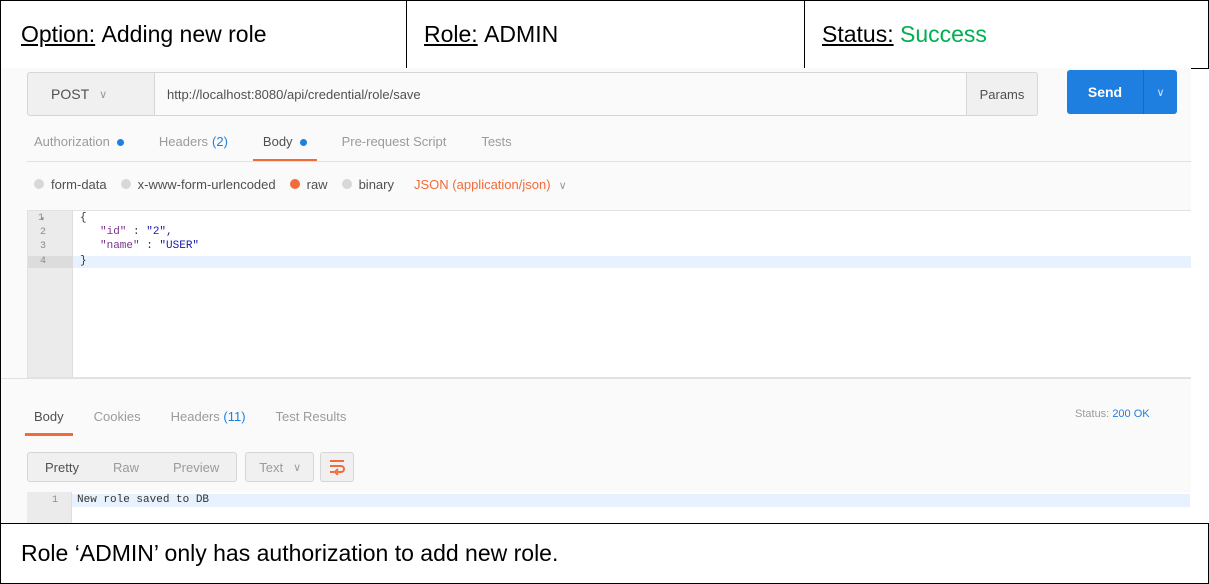 The height and width of the screenshot is (584, 1209). I want to click on option-value: Adding new role, so click(184, 34).